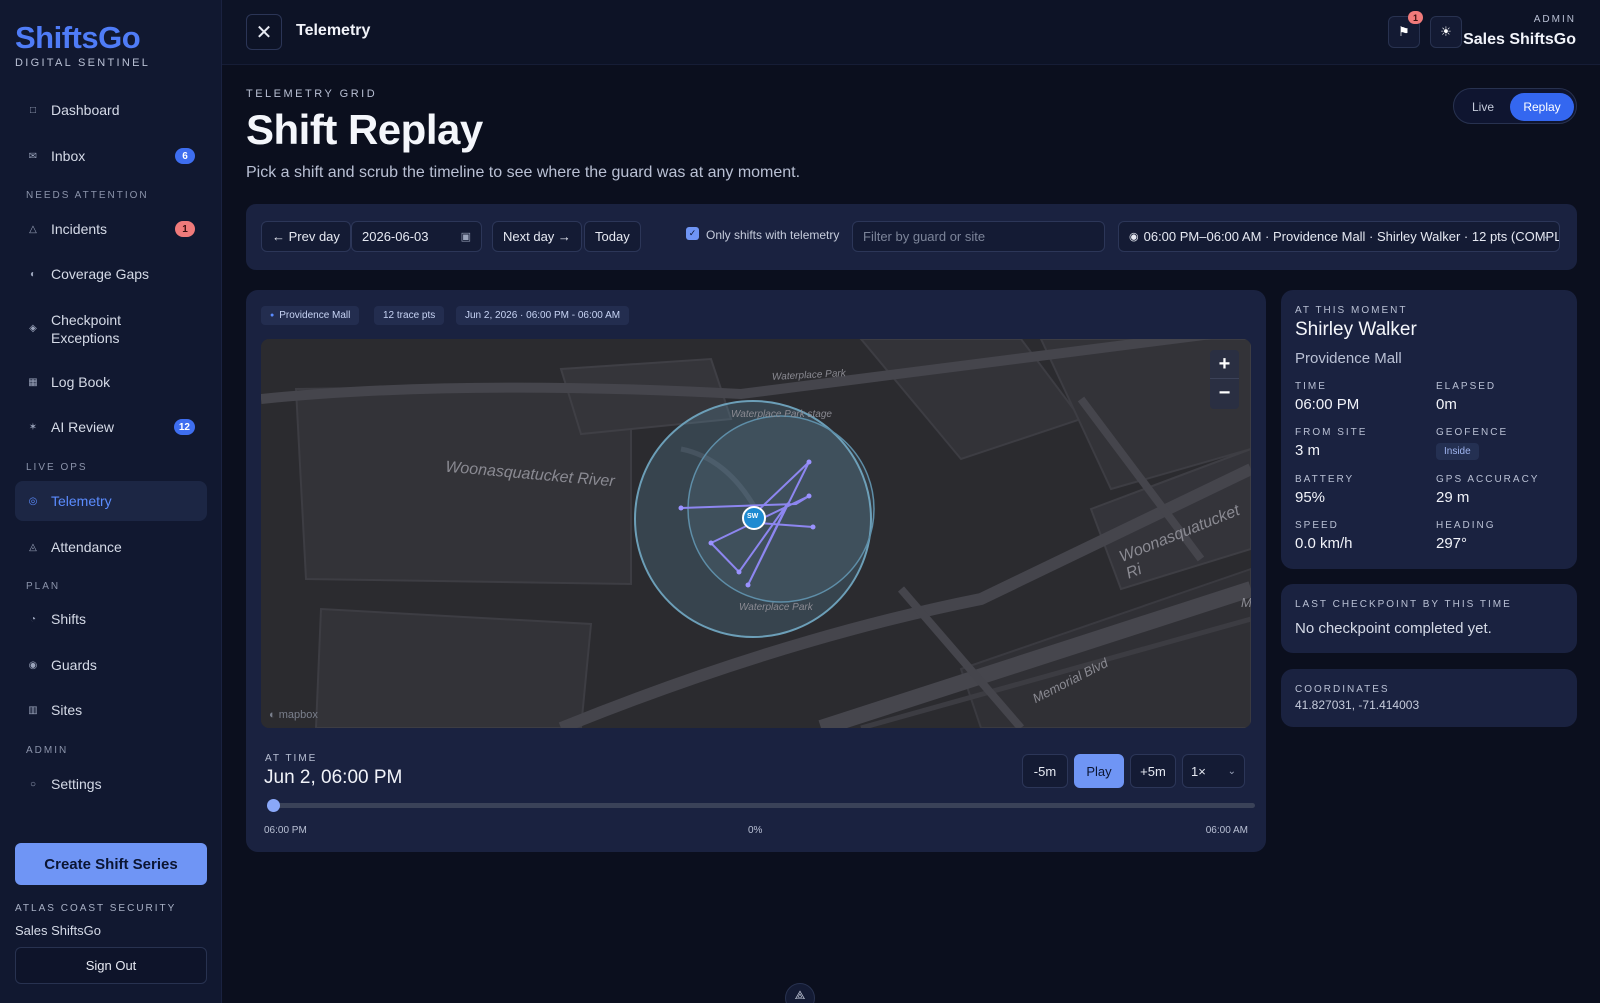 The image size is (1600, 1003). What do you see at coordinates (1519, 40) in the screenshot?
I see `user-name: Sales ShiftsGo` at bounding box center [1519, 40].